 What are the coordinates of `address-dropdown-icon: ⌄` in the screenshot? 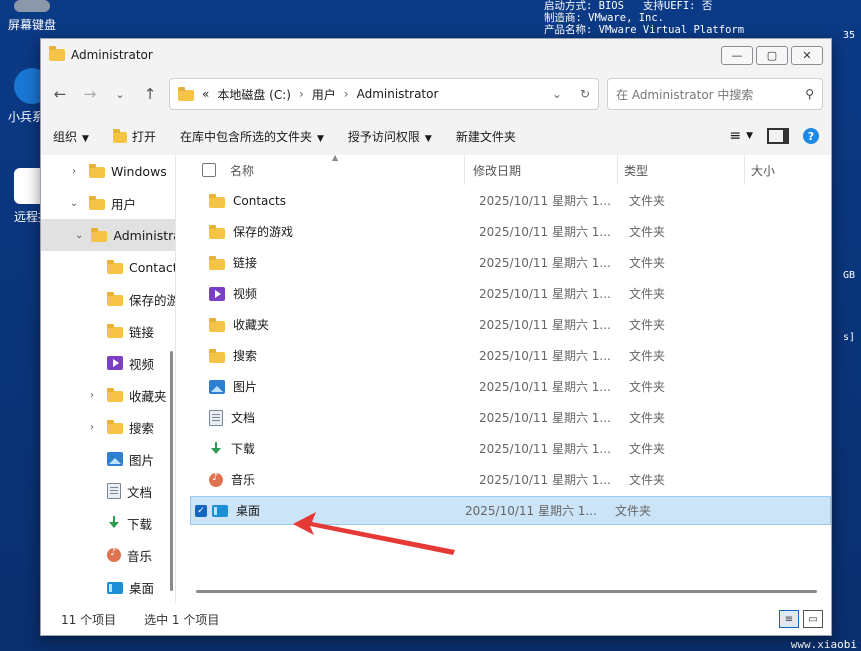 It's located at (557, 94).